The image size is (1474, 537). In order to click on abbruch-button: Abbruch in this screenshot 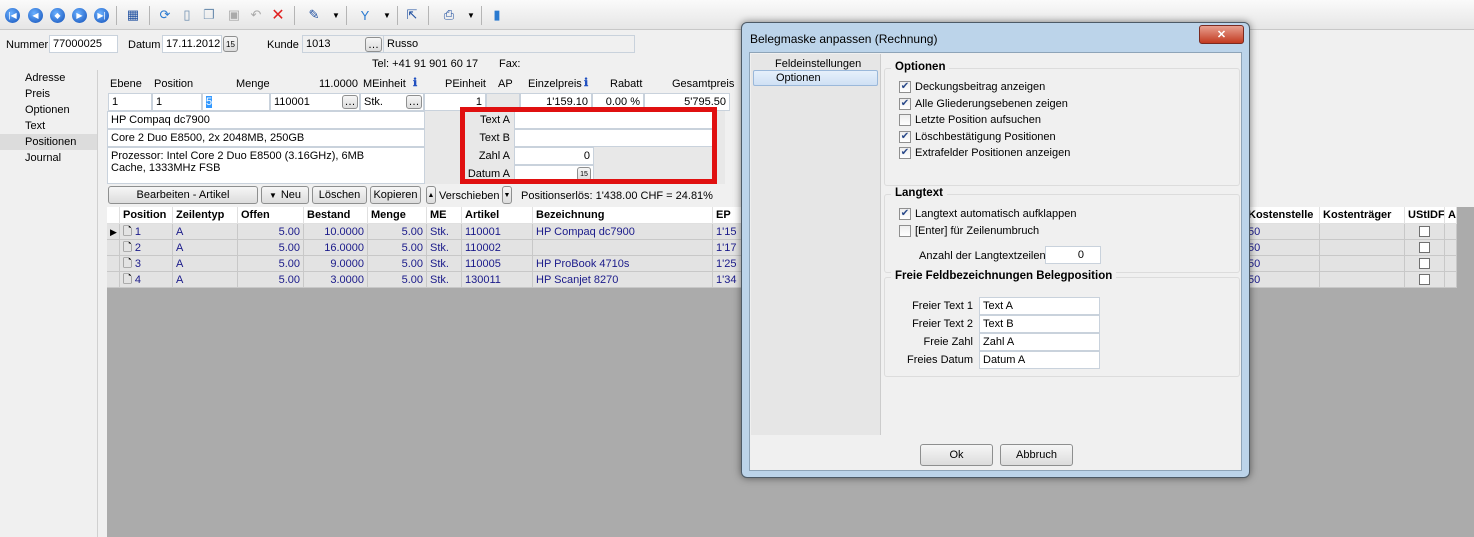, I will do `click(1036, 455)`.